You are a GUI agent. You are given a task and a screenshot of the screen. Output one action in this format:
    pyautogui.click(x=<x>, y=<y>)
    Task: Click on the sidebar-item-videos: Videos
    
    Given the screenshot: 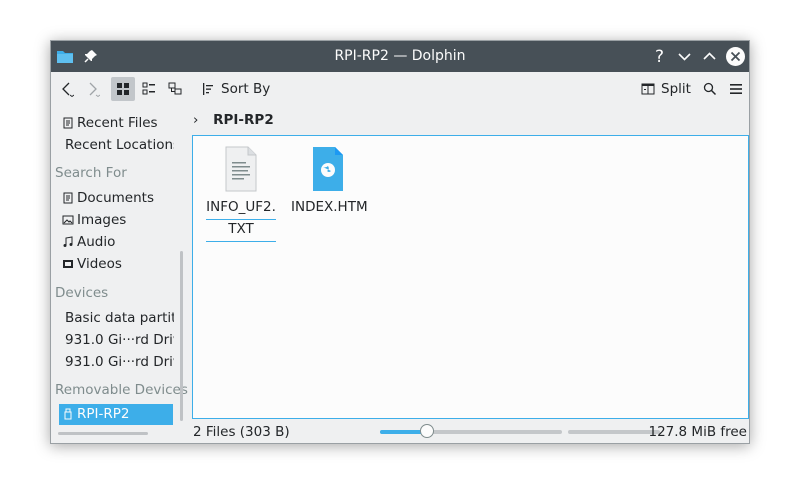 What is the action you would take?
    pyautogui.click(x=92, y=264)
    